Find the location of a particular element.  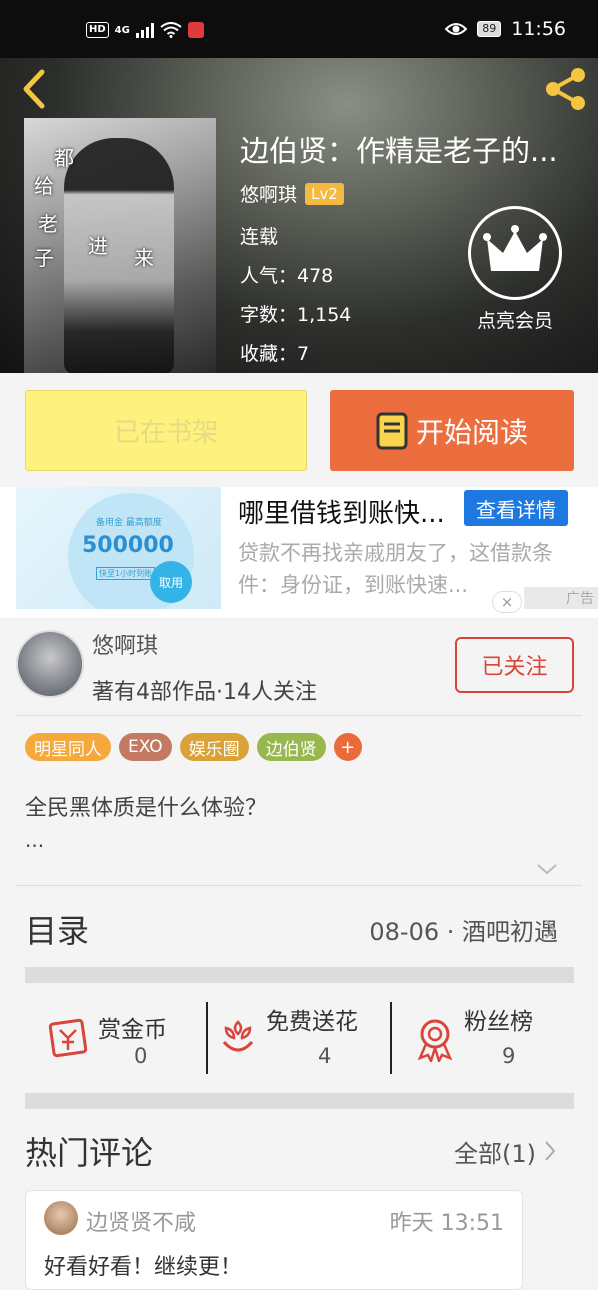

comment-time: 昨天 13:51 is located at coordinates (446, 1223).